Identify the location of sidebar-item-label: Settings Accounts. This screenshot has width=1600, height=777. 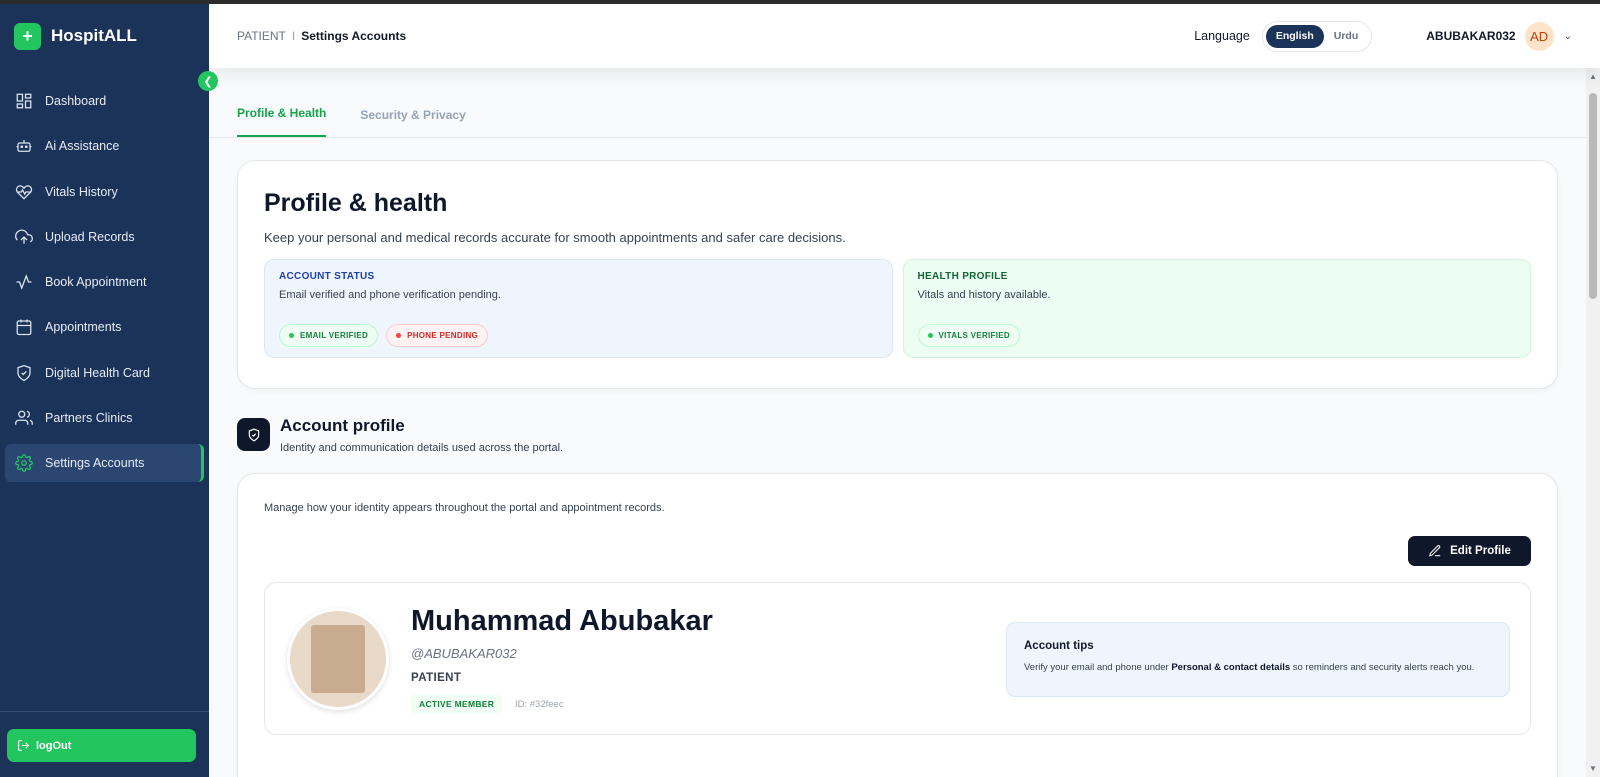
(95, 463).